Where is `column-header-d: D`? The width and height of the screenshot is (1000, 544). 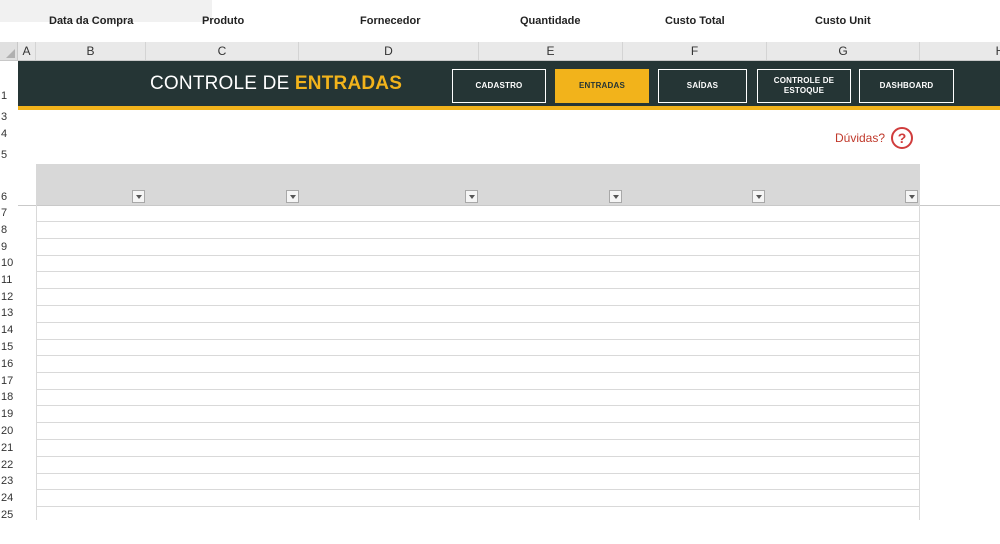
column-header-d: D is located at coordinates (389, 51).